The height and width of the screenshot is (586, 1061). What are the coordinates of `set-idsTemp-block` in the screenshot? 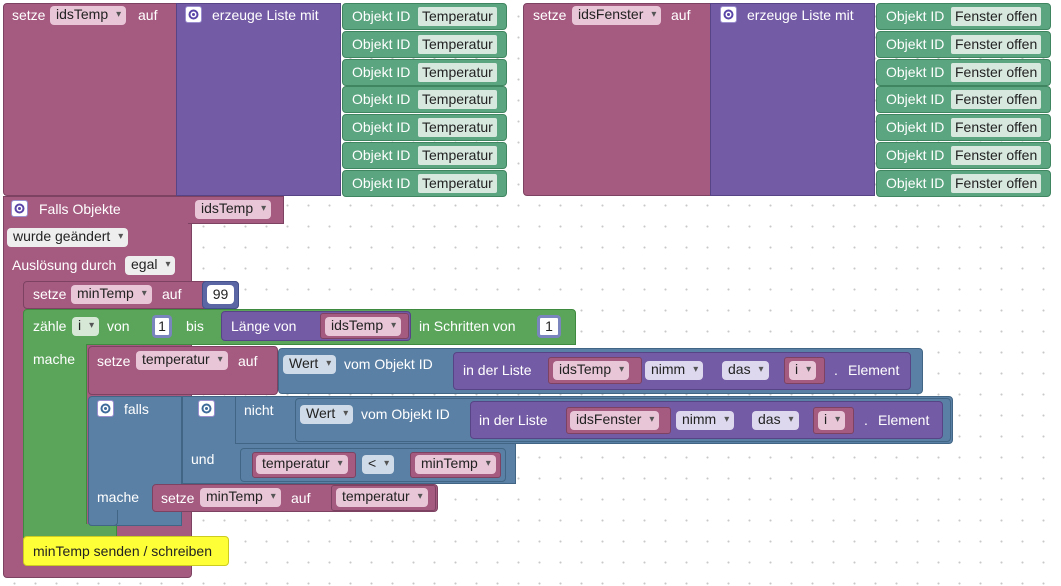 It's located at (91, 99).